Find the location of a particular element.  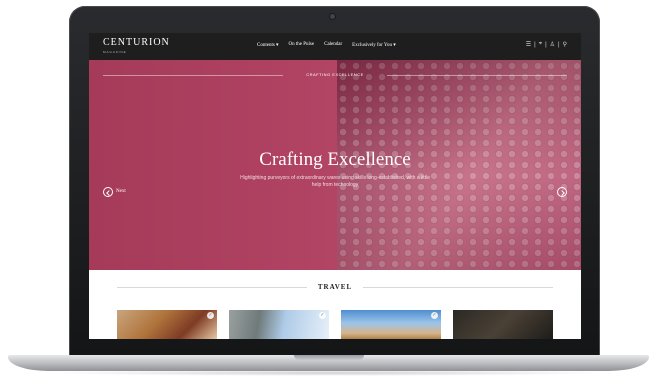

hero-title: Crafting Excellence is located at coordinates (335, 160).